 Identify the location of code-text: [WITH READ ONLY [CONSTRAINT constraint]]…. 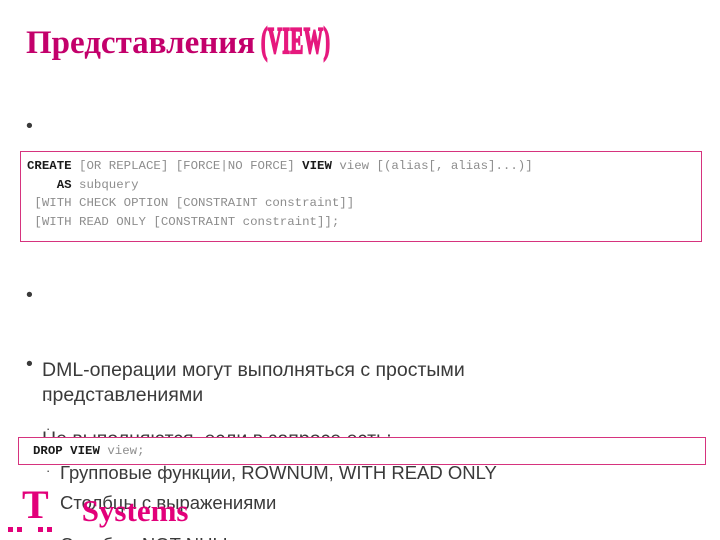
(183, 221).